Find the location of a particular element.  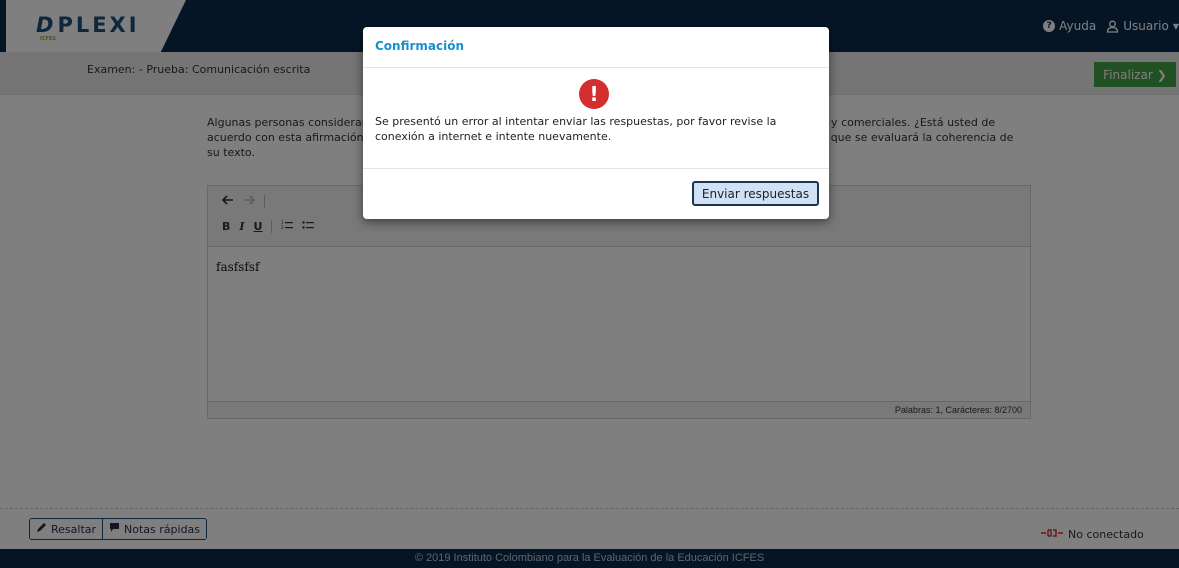

send-answers-button: Enviar respuestas is located at coordinates (755, 193).